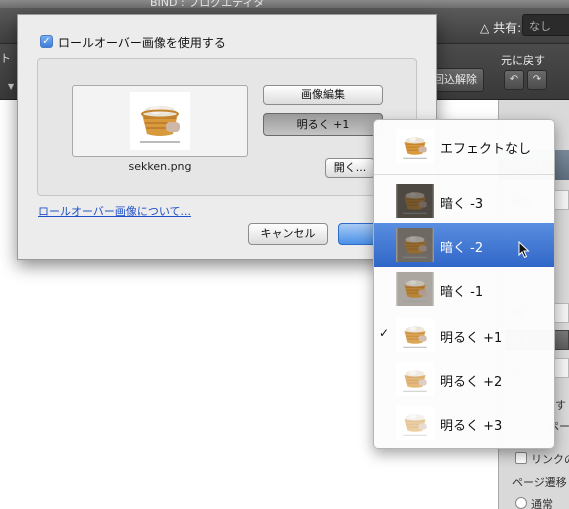  I want to click on effect-popup-button: 明るく +1, so click(323, 124).